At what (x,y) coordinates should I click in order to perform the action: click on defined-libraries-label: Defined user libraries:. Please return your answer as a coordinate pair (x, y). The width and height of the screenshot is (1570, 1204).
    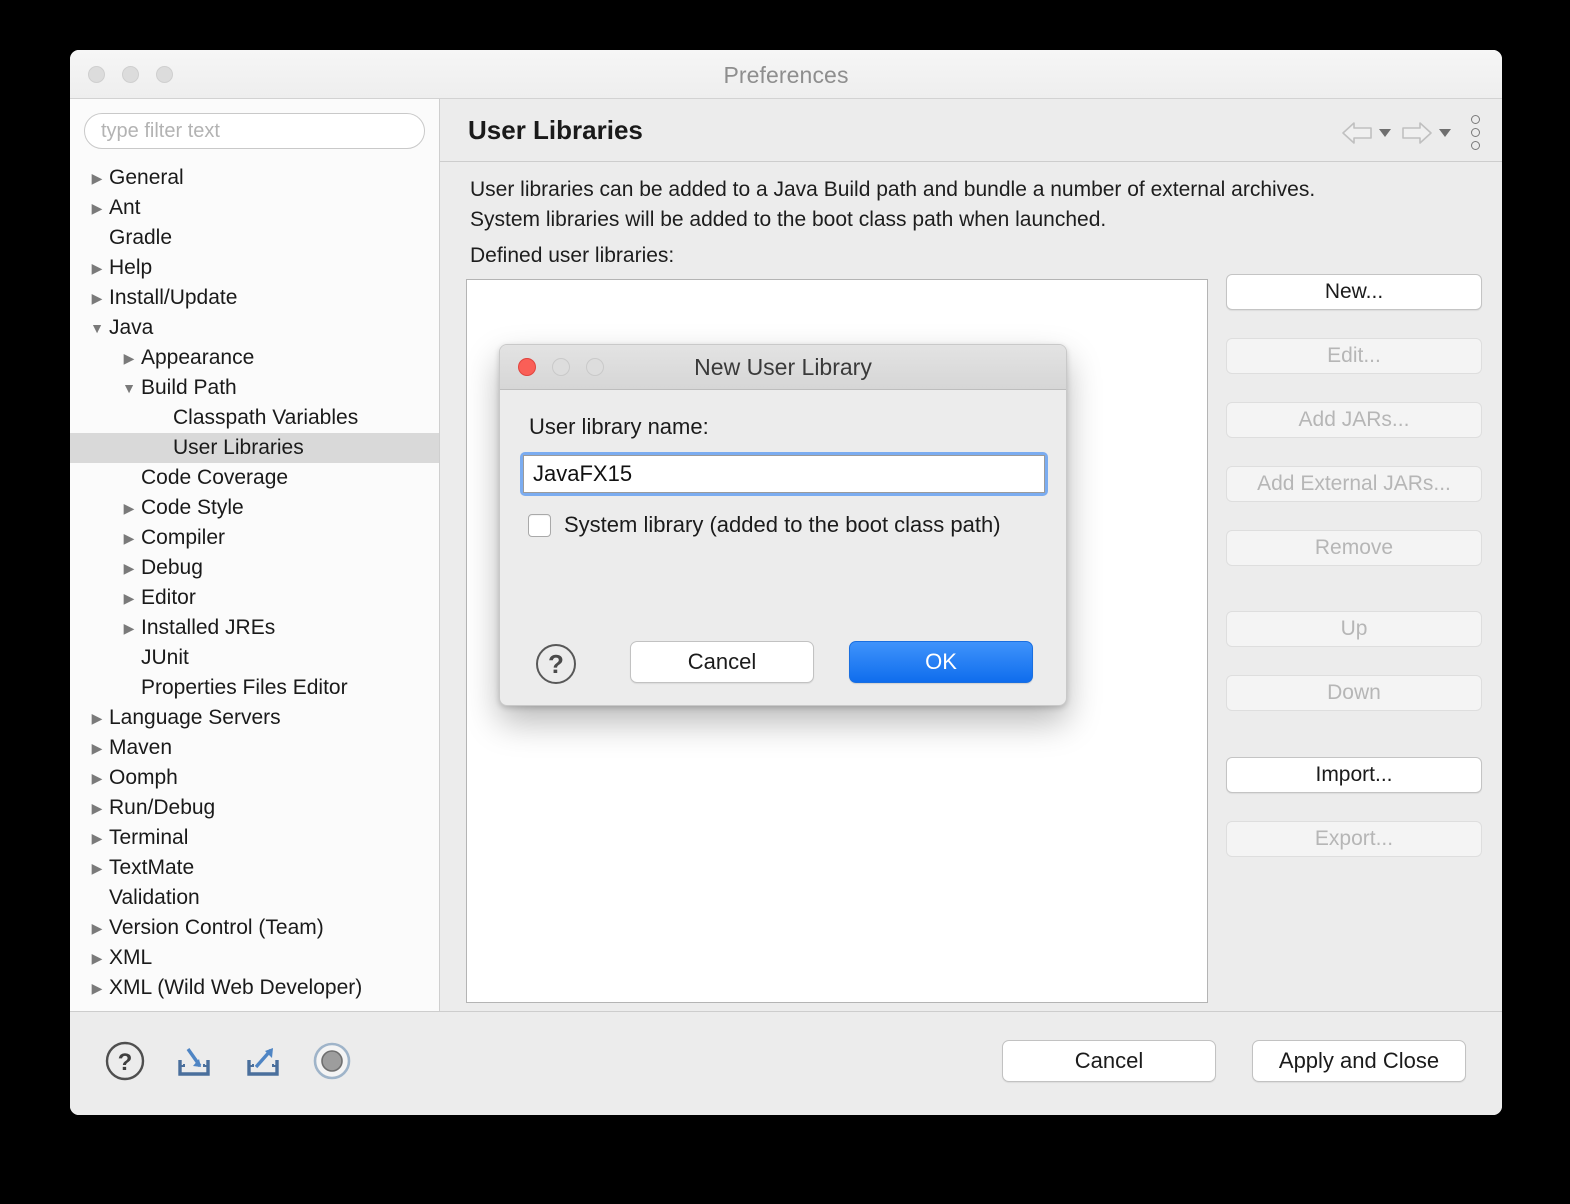
    Looking at the image, I should click on (572, 255).